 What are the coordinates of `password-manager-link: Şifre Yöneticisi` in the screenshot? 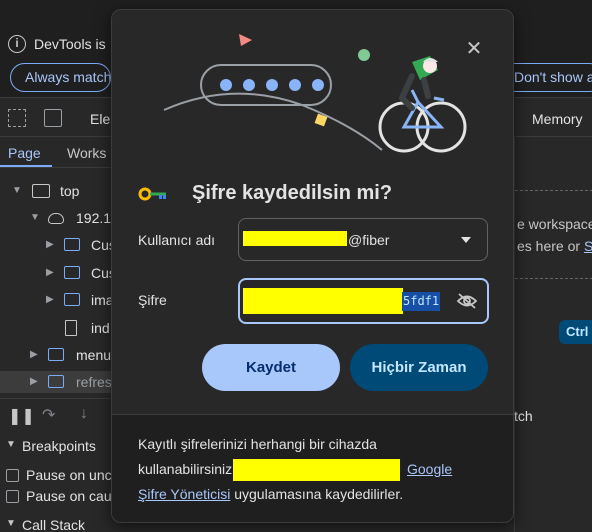 It's located at (184, 494).